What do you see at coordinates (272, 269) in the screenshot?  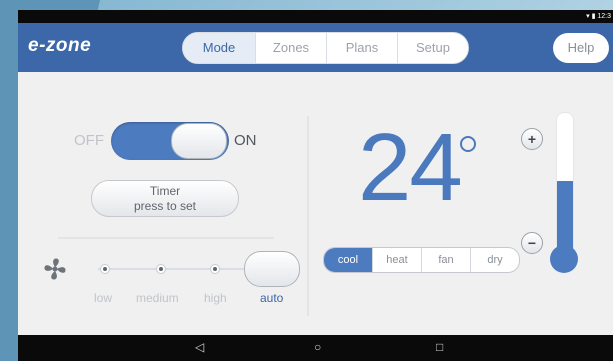 I see `fan-speed-knob` at bounding box center [272, 269].